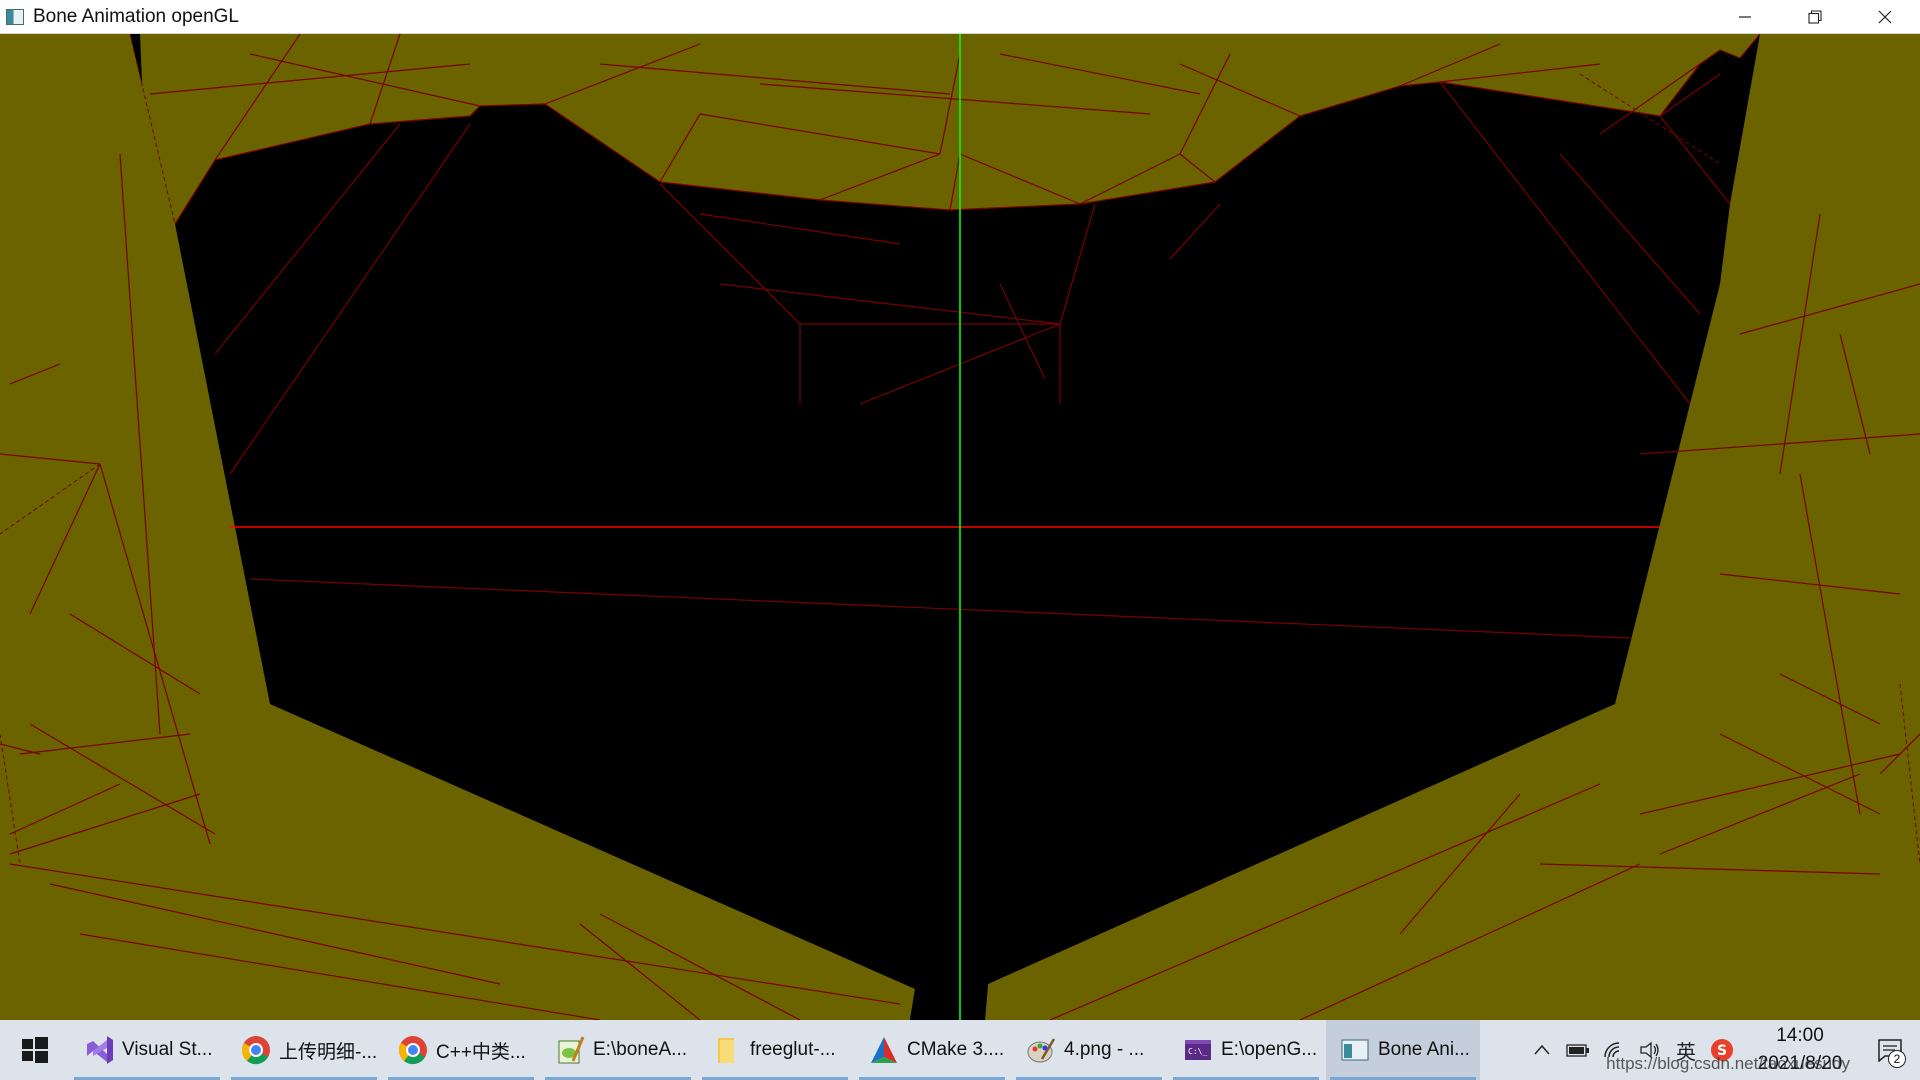 This screenshot has width=1920, height=1080. What do you see at coordinates (1728, 1063) in the screenshot?
I see `watermark-text: https://blog.csdn.net/taoxuesudy` at bounding box center [1728, 1063].